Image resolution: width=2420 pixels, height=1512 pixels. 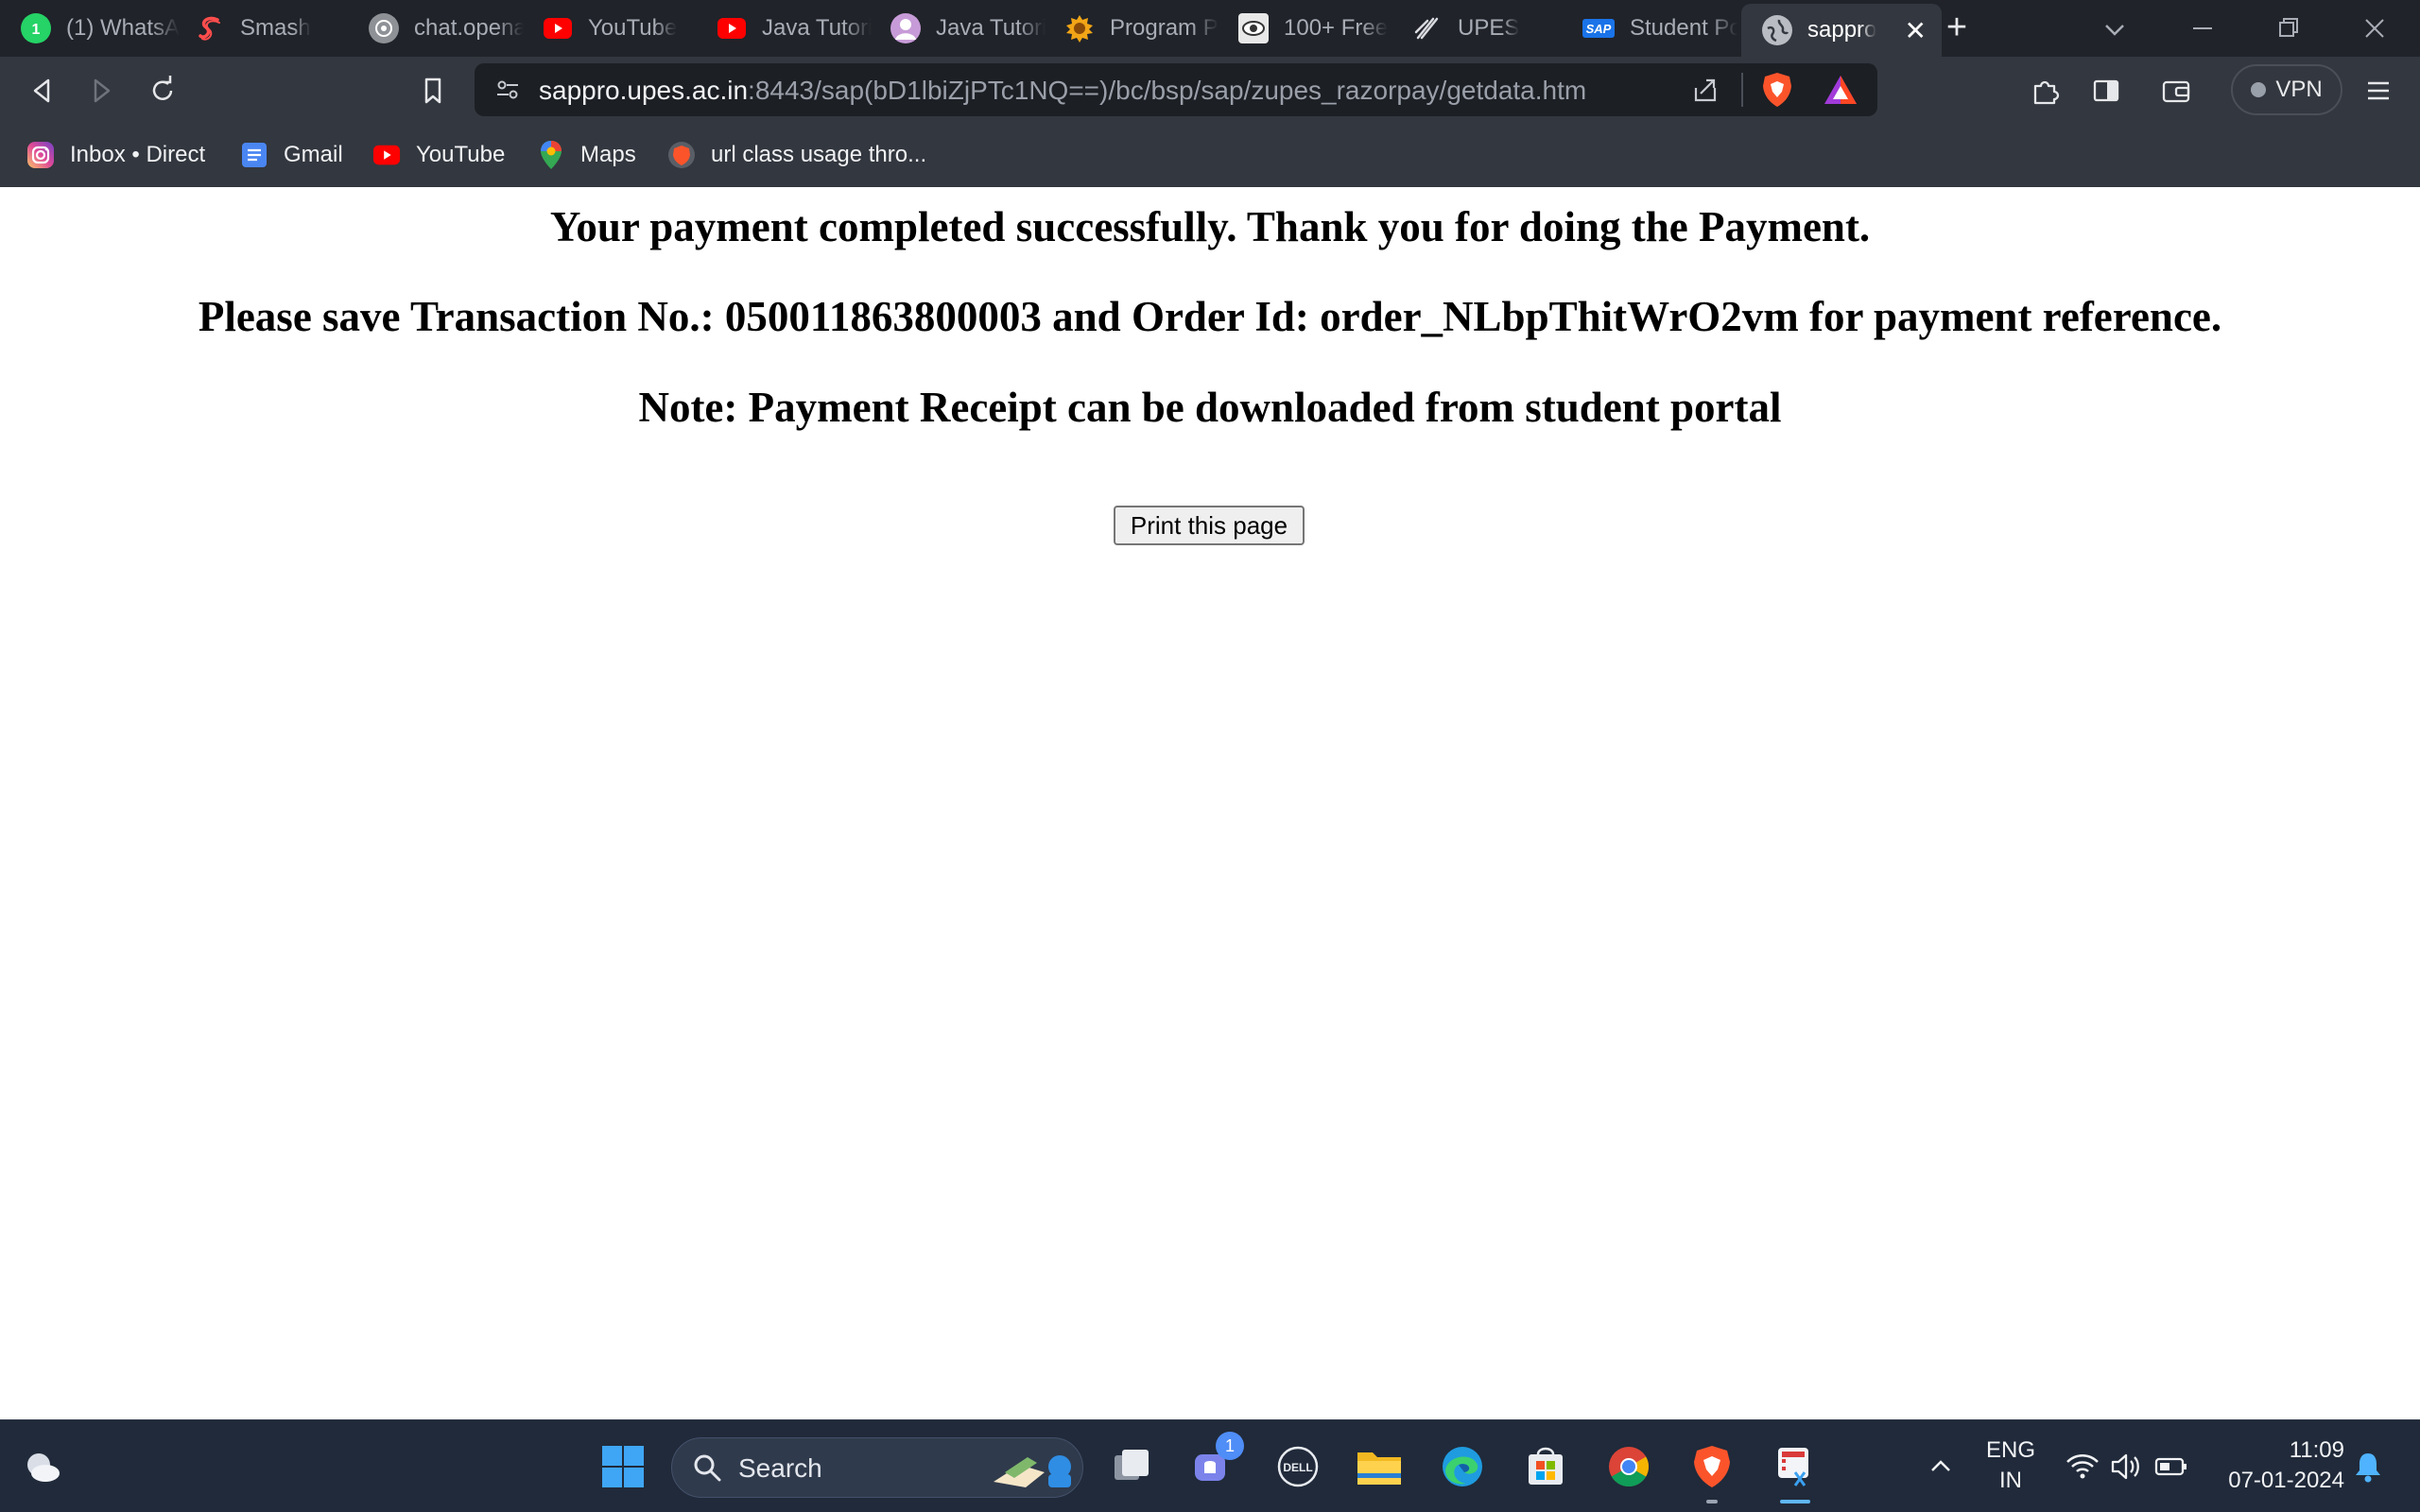 I want to click on wallet-icon, so click(x=2176, y=91).